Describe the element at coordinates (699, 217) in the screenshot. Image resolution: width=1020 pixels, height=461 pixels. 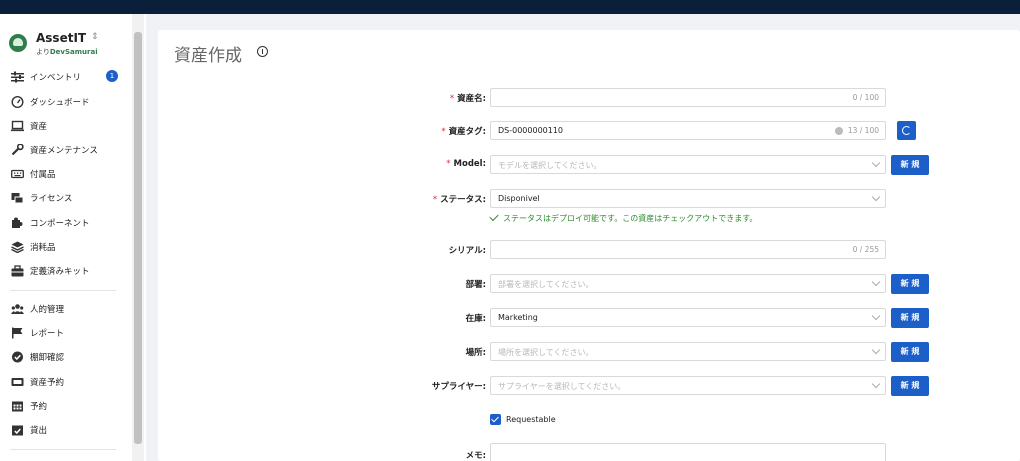
I see `status-hint: ステータスはデプロイ可能です。この資産はチェックアウトできます。` at that location.